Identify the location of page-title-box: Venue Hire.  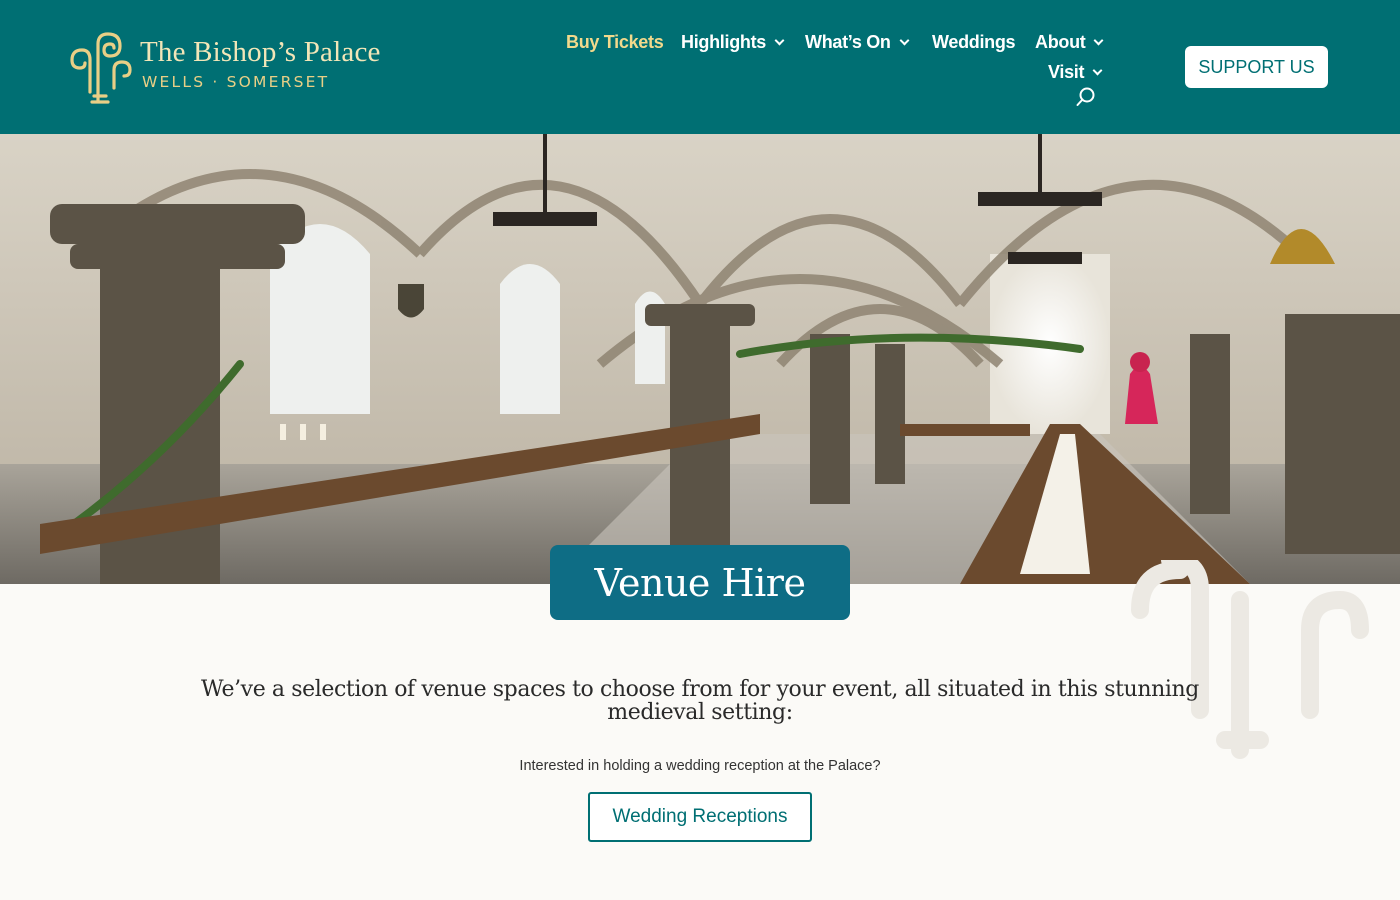
(700, 582).